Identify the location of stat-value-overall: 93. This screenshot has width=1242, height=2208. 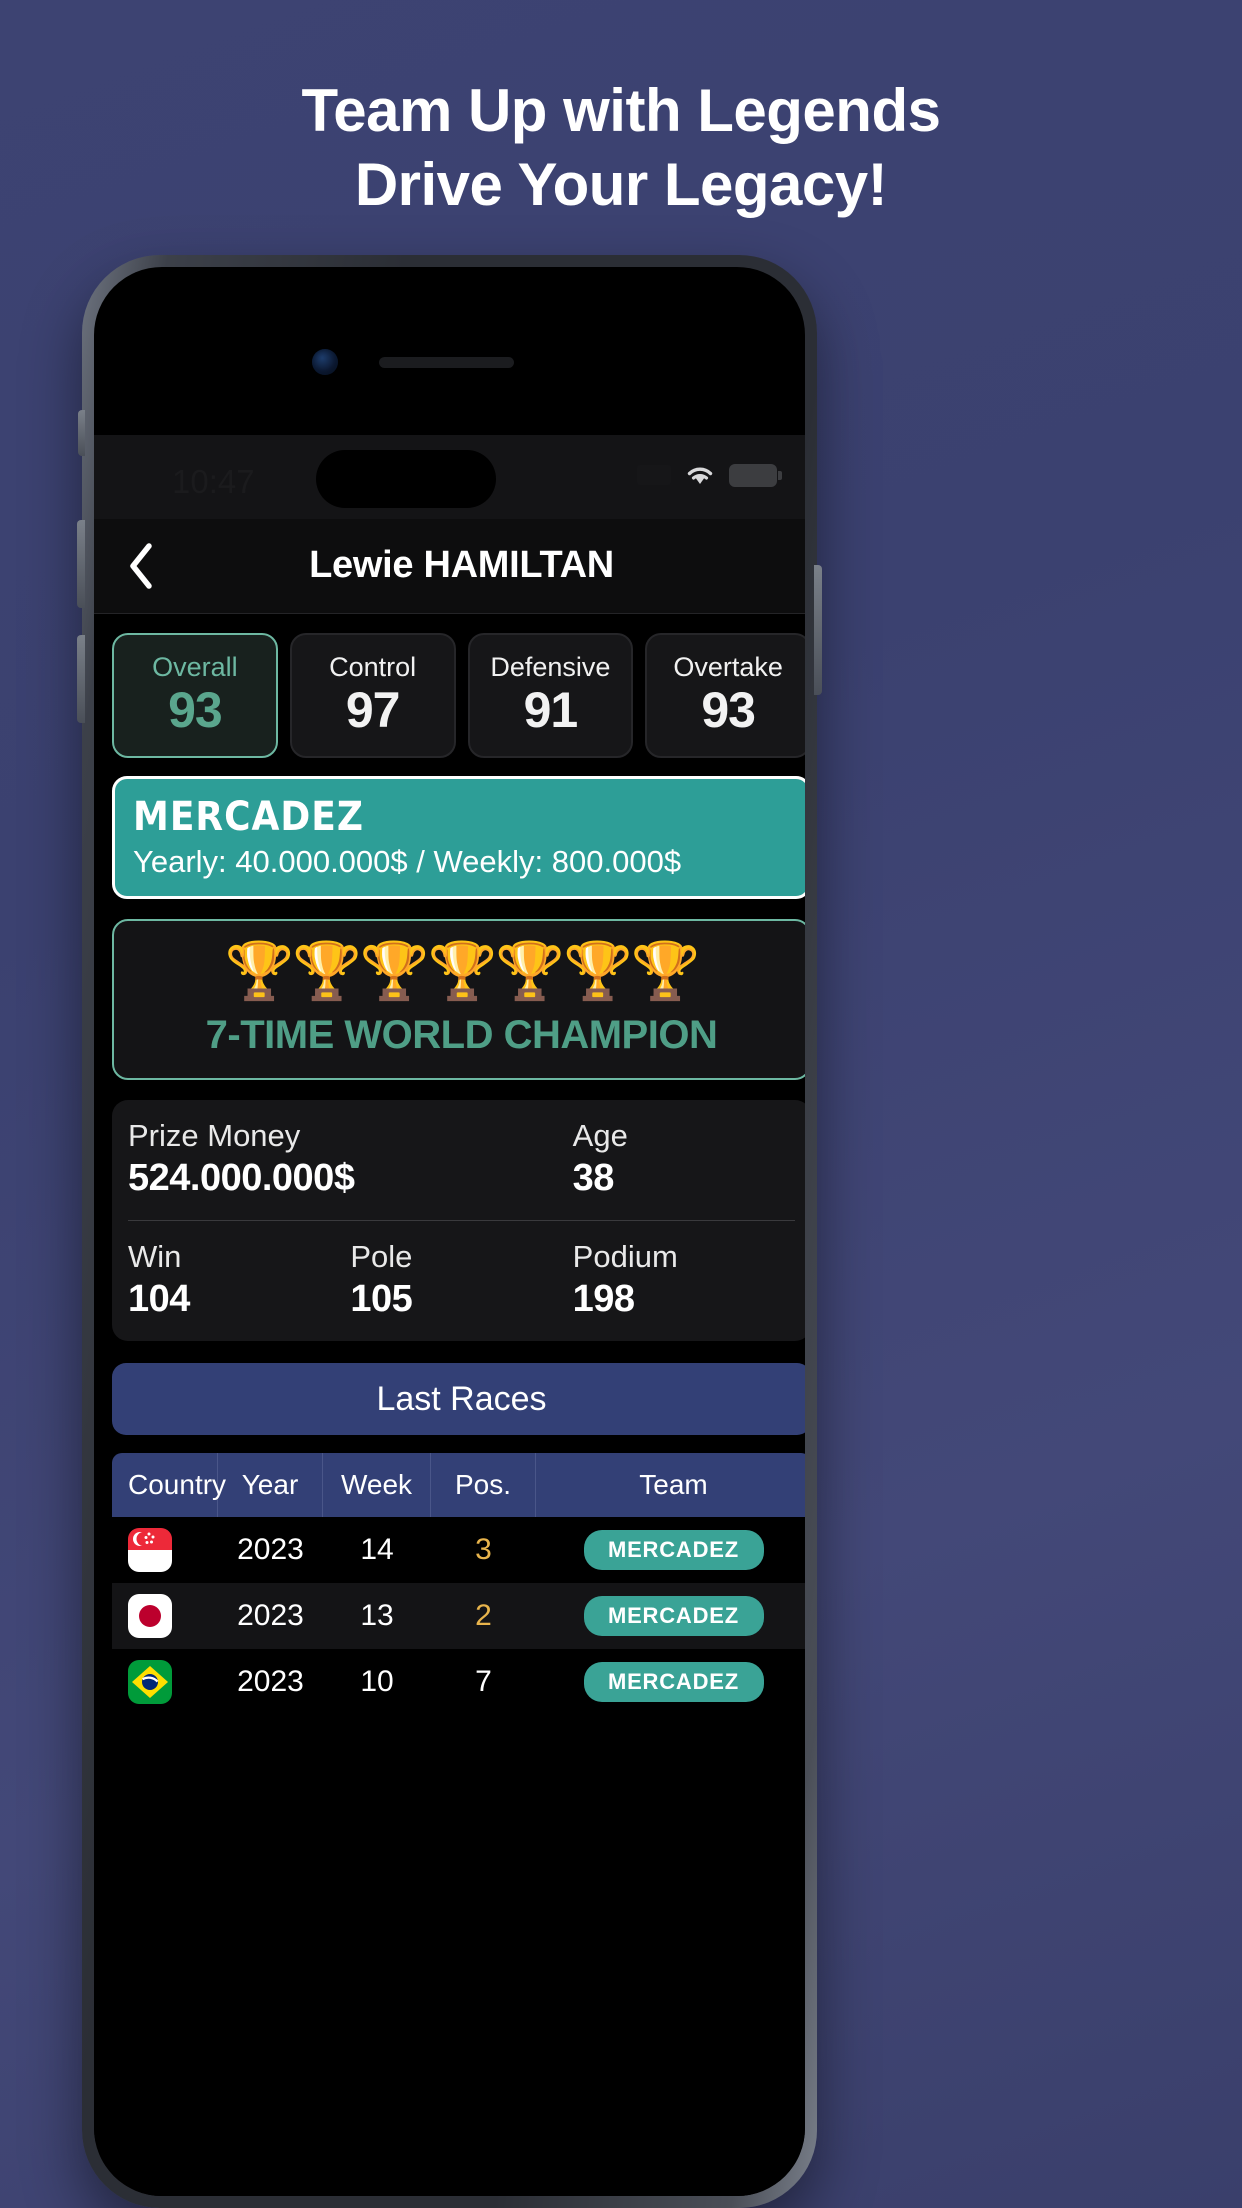
(195, 710).